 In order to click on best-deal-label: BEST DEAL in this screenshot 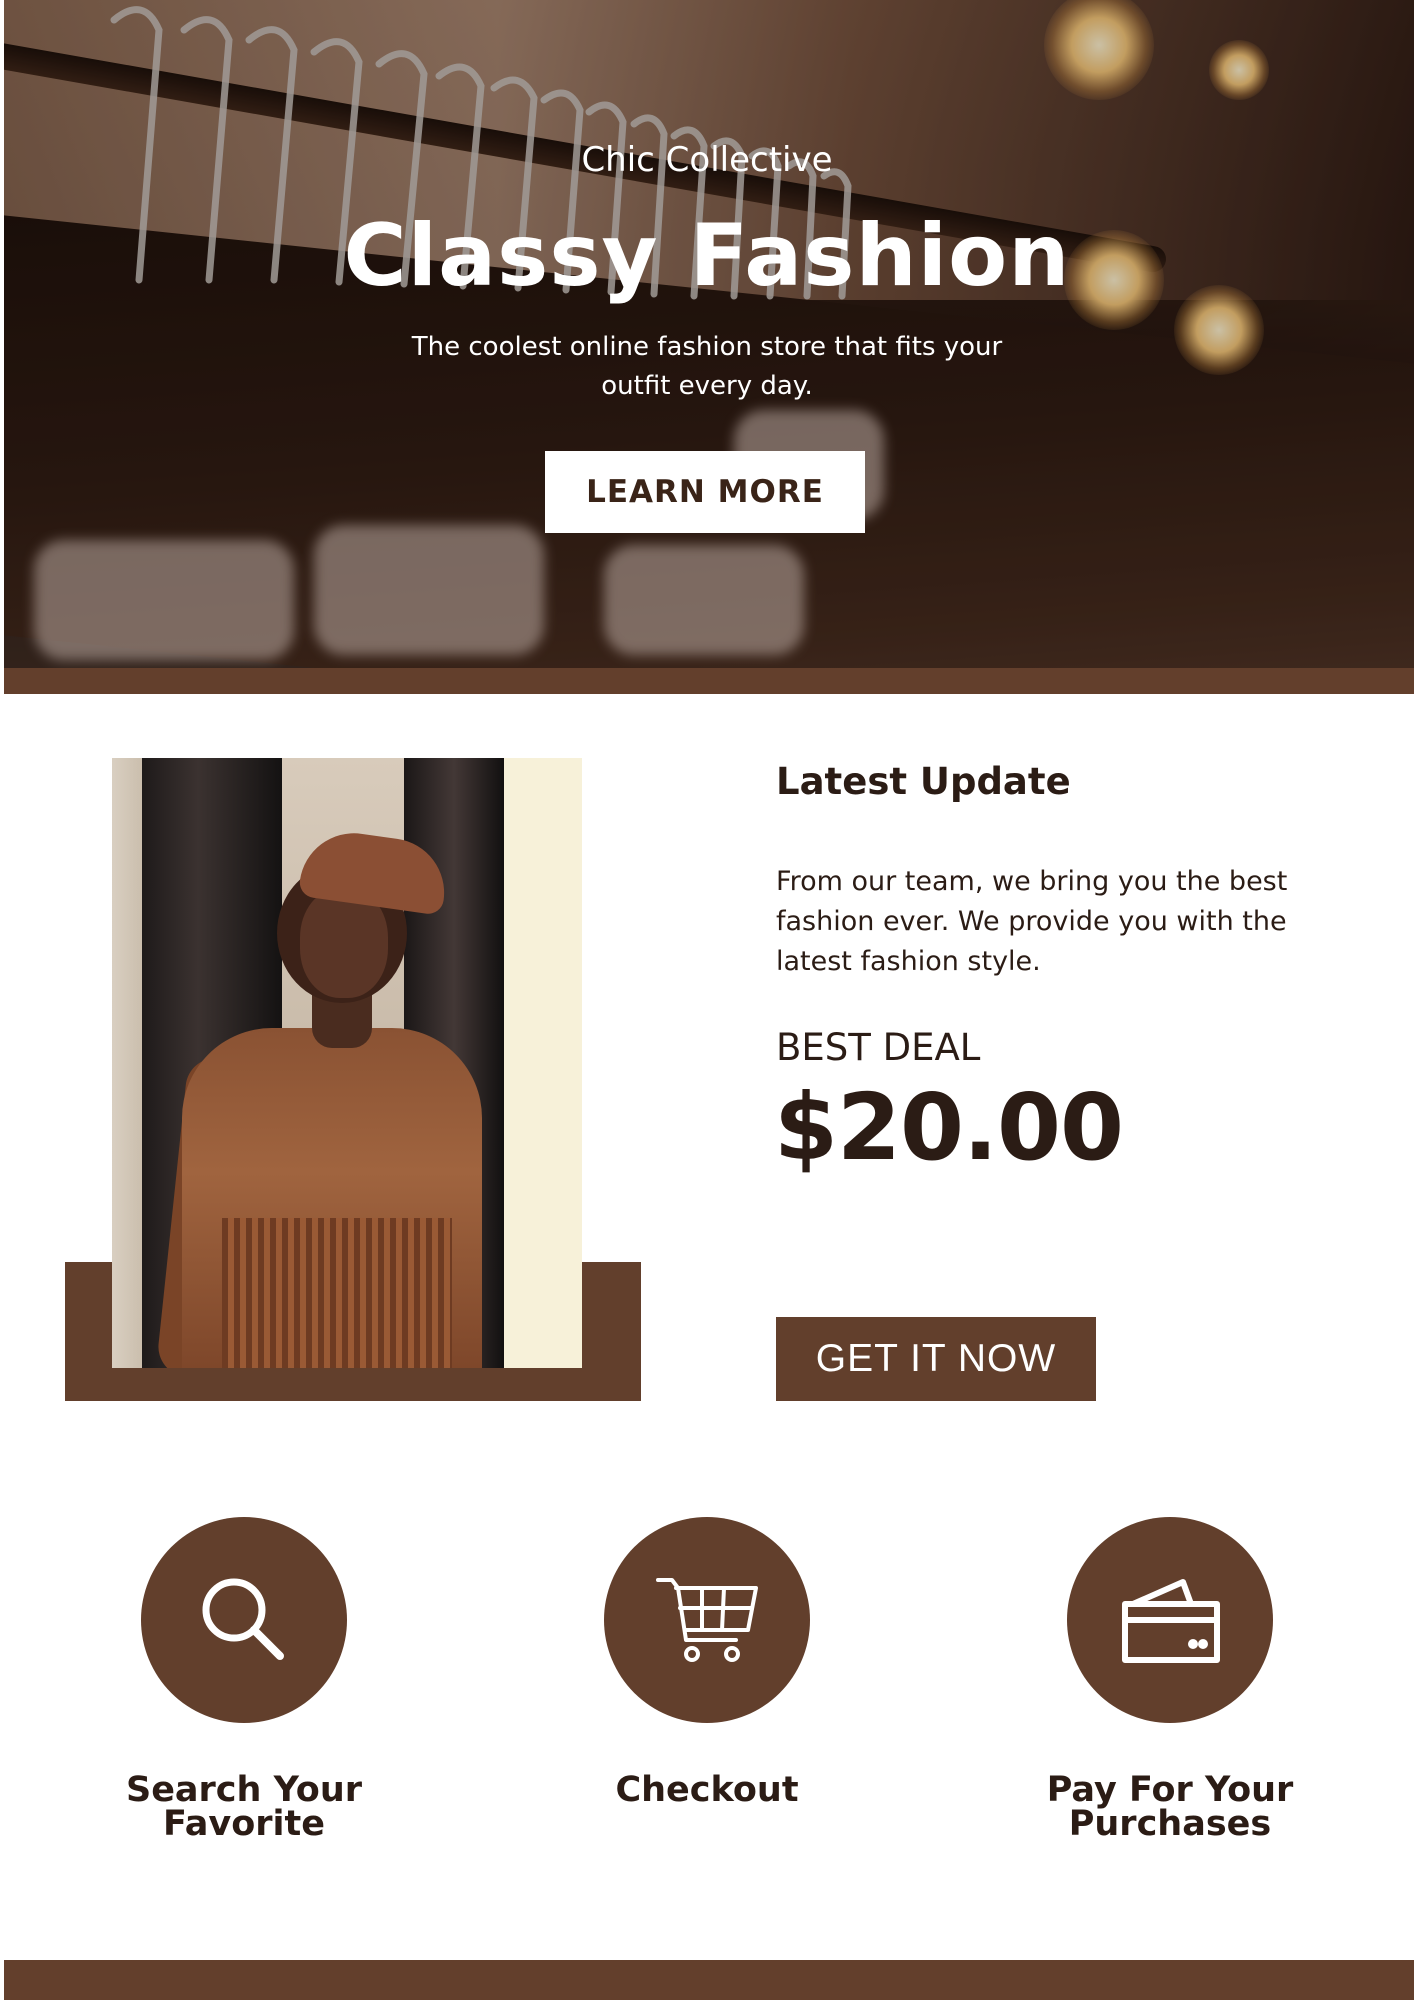, I will do `click(878, 1047)`.